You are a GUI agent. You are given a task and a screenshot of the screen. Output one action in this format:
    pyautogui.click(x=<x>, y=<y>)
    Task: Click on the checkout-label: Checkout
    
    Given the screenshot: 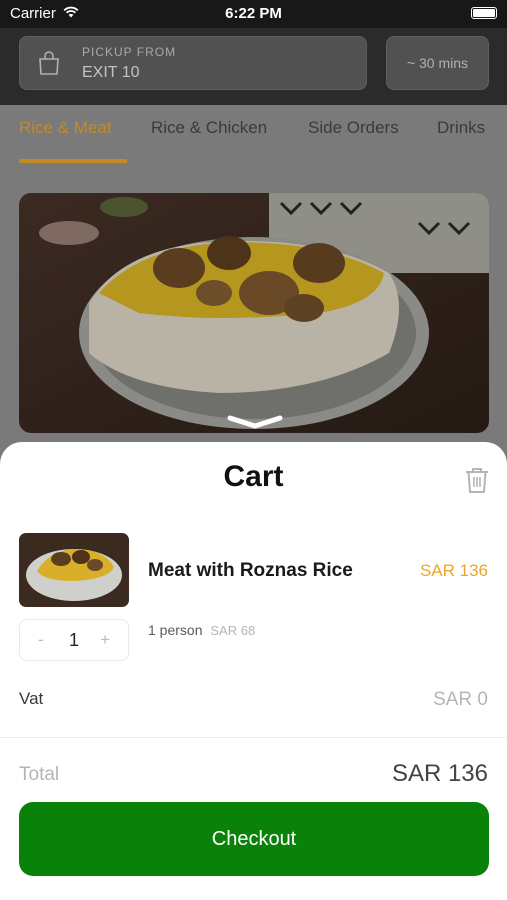 What is the action you would take?
    pyautogui.click(x=254, y=839)
    